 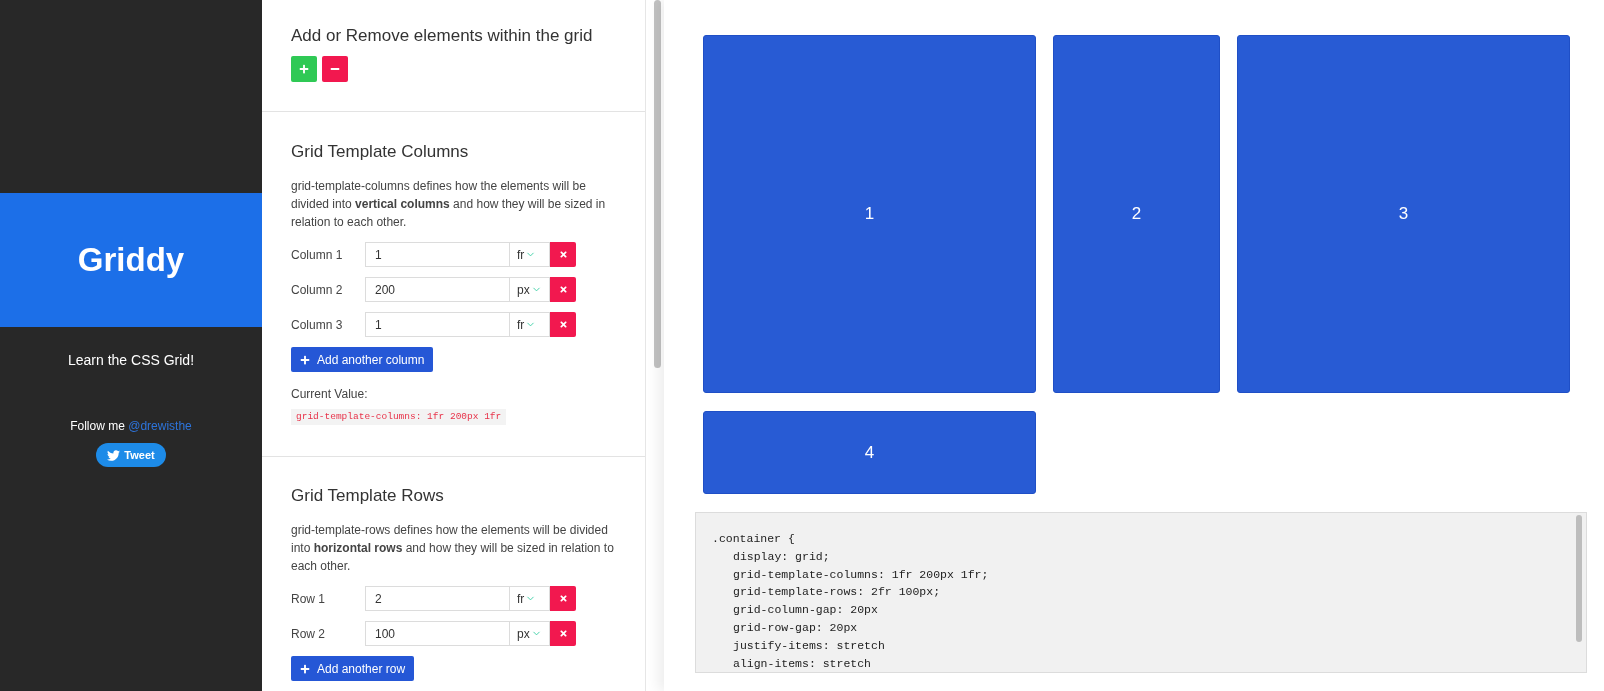 I want to click on app-title: Griddy, so click(x=131, y=260).